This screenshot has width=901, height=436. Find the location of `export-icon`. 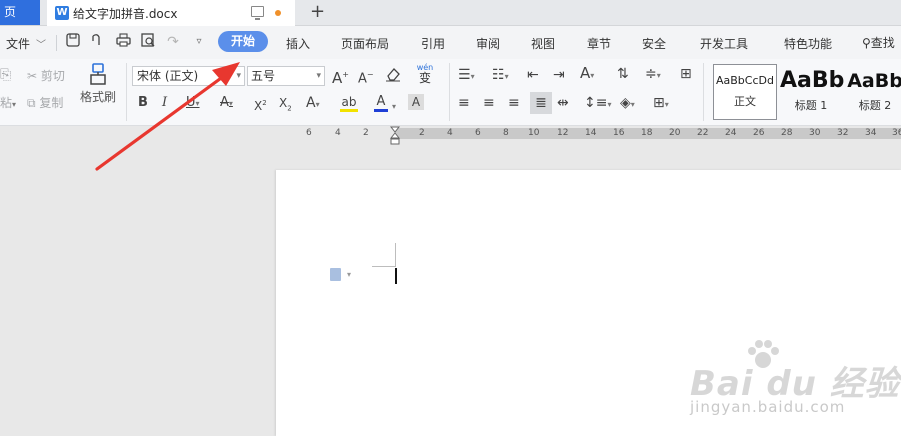

export-icon is located at coordinates (97, 42).